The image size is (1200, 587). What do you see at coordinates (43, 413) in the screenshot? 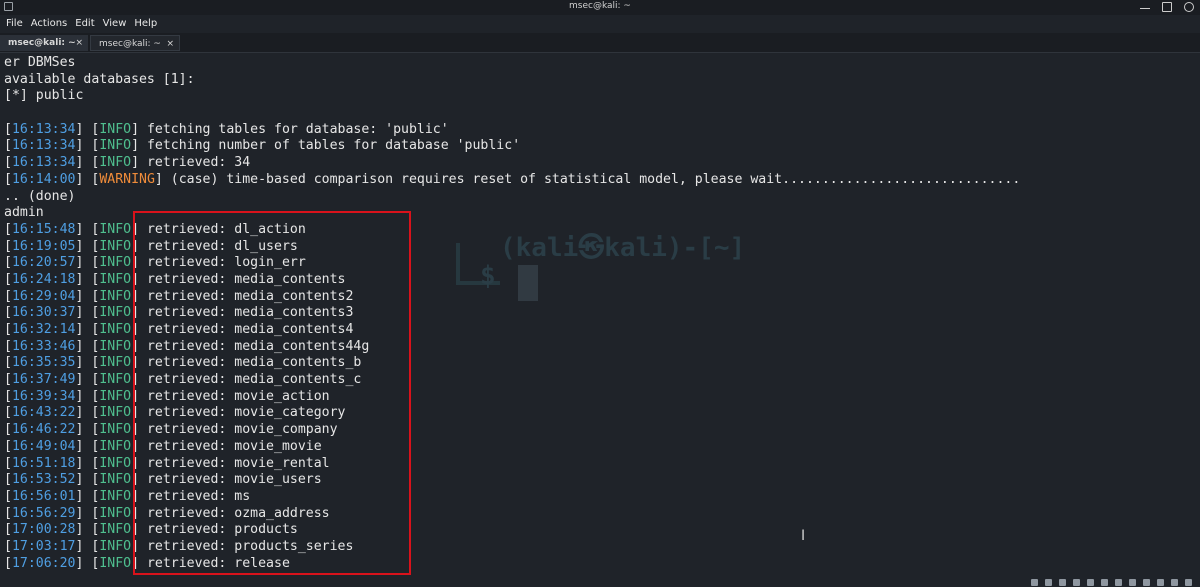
I see `log-timestamp: 16:43:22` at bounding box center [43, 413].